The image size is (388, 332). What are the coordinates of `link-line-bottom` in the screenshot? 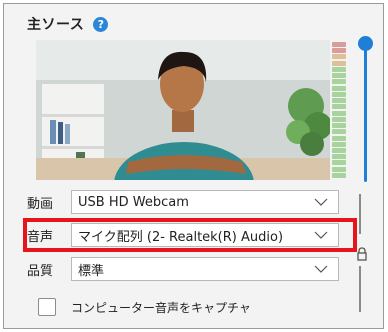 It's located at (360, 289).